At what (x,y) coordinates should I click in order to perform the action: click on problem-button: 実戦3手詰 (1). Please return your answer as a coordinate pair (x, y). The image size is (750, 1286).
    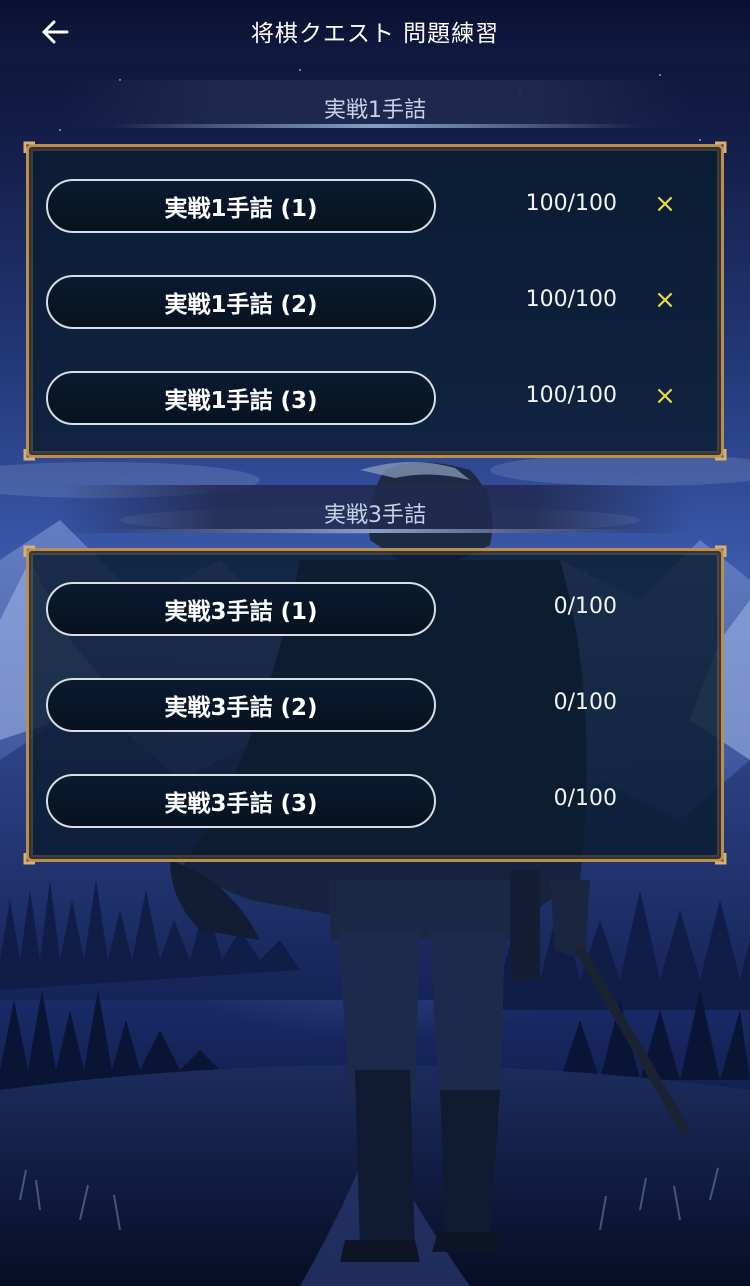
    Looking at the image, I should click on (241, 609).